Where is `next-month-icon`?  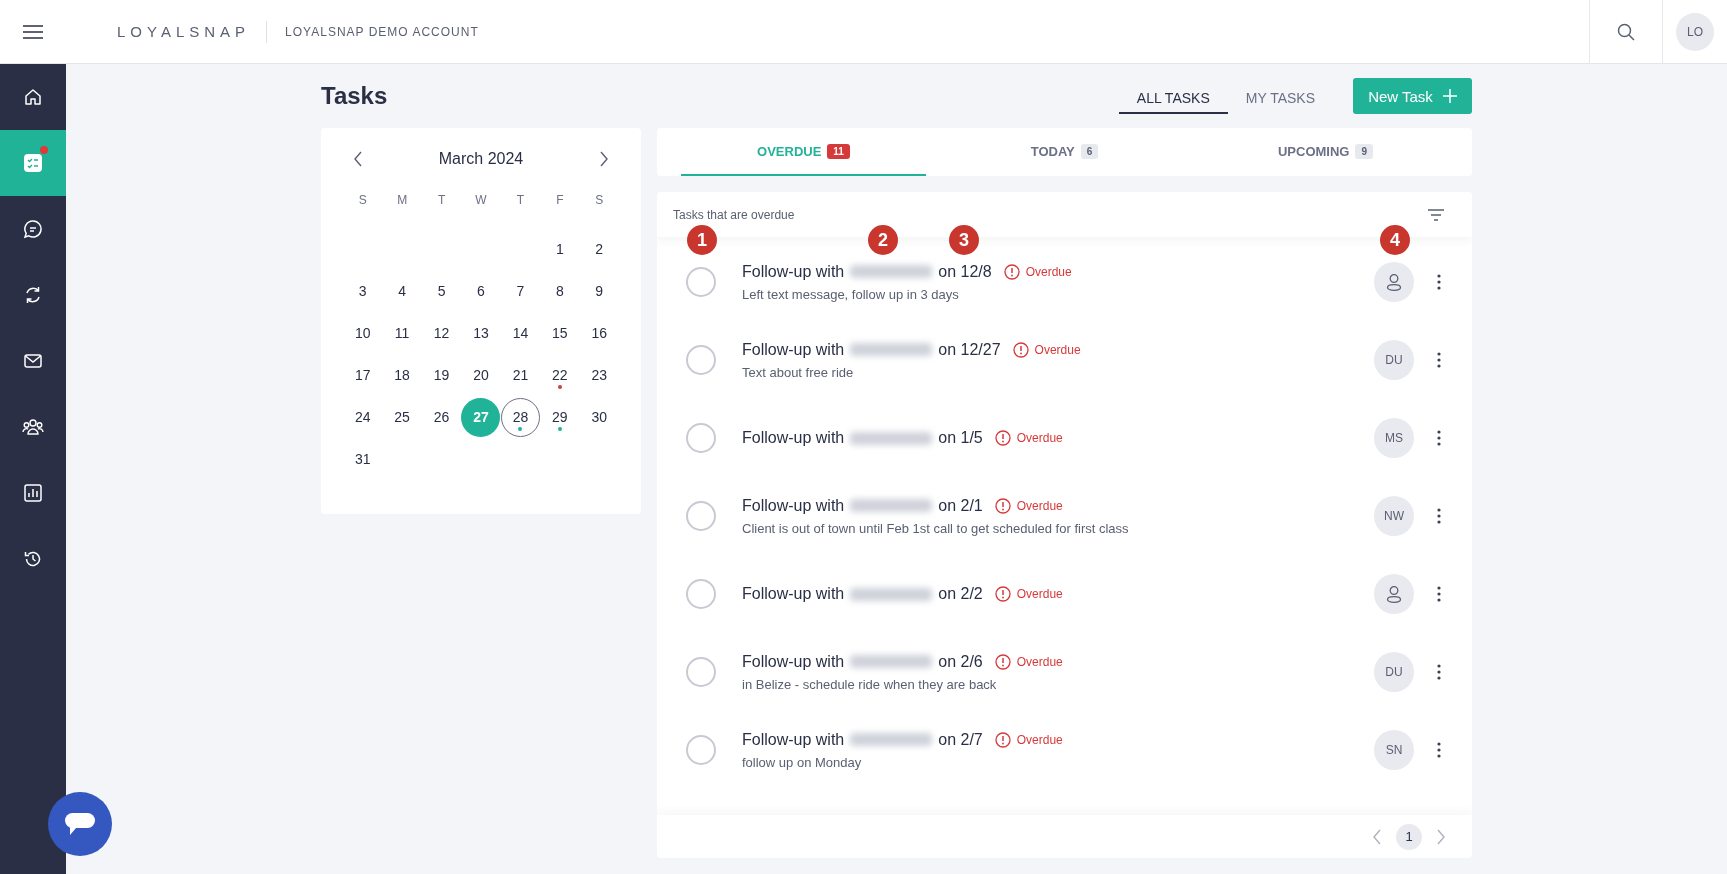 next-month-icon is located at coordinates (604, 159).